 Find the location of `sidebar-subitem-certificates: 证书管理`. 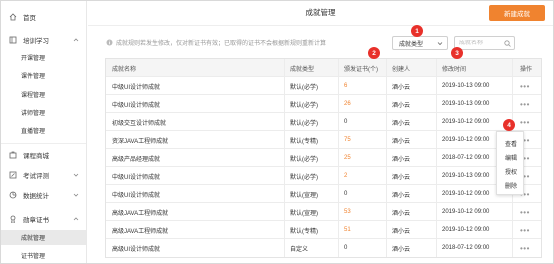

sidebar-subitem-certificates: 证书管理 is located at coordinates (43, 255).